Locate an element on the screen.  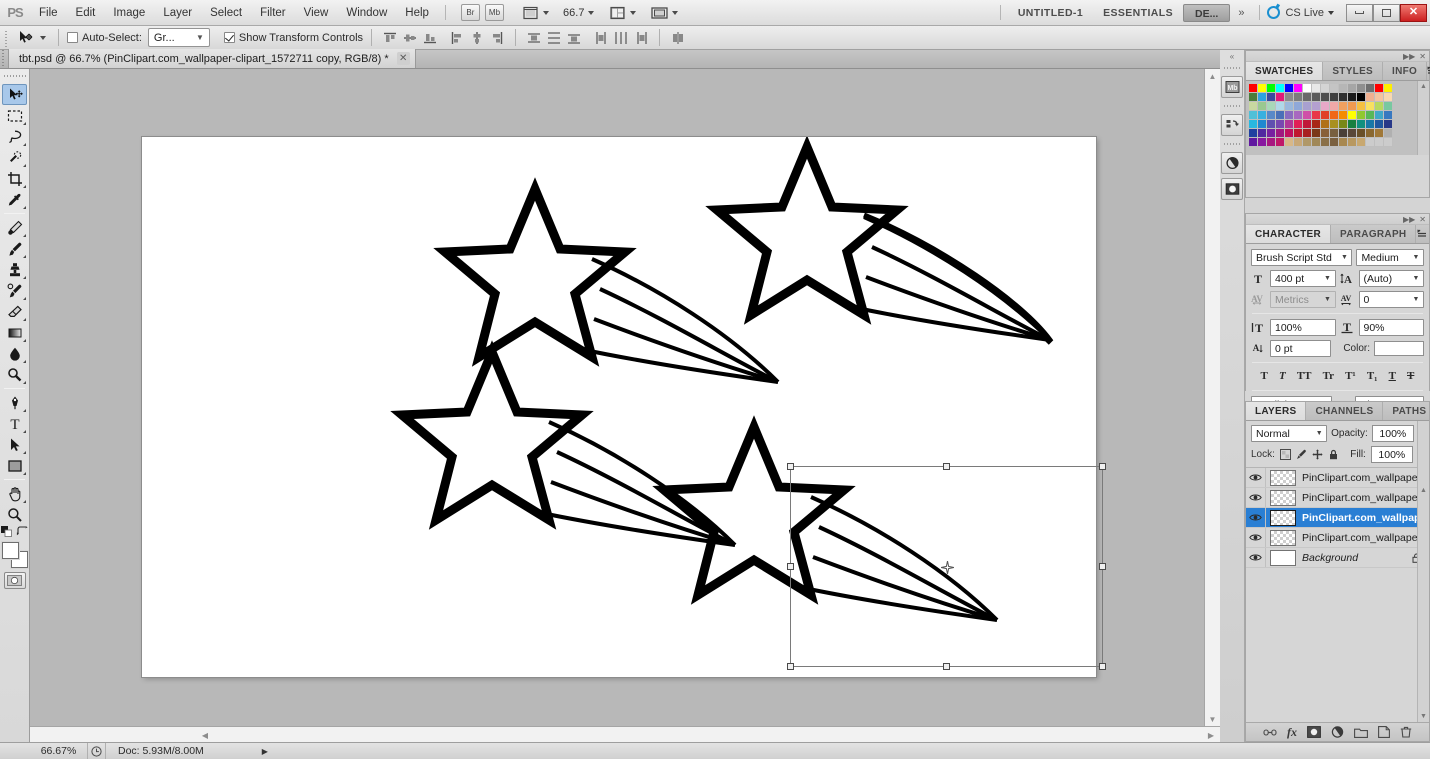
tab-swatches: SWATCHES is located at coordinates (1285, 71).